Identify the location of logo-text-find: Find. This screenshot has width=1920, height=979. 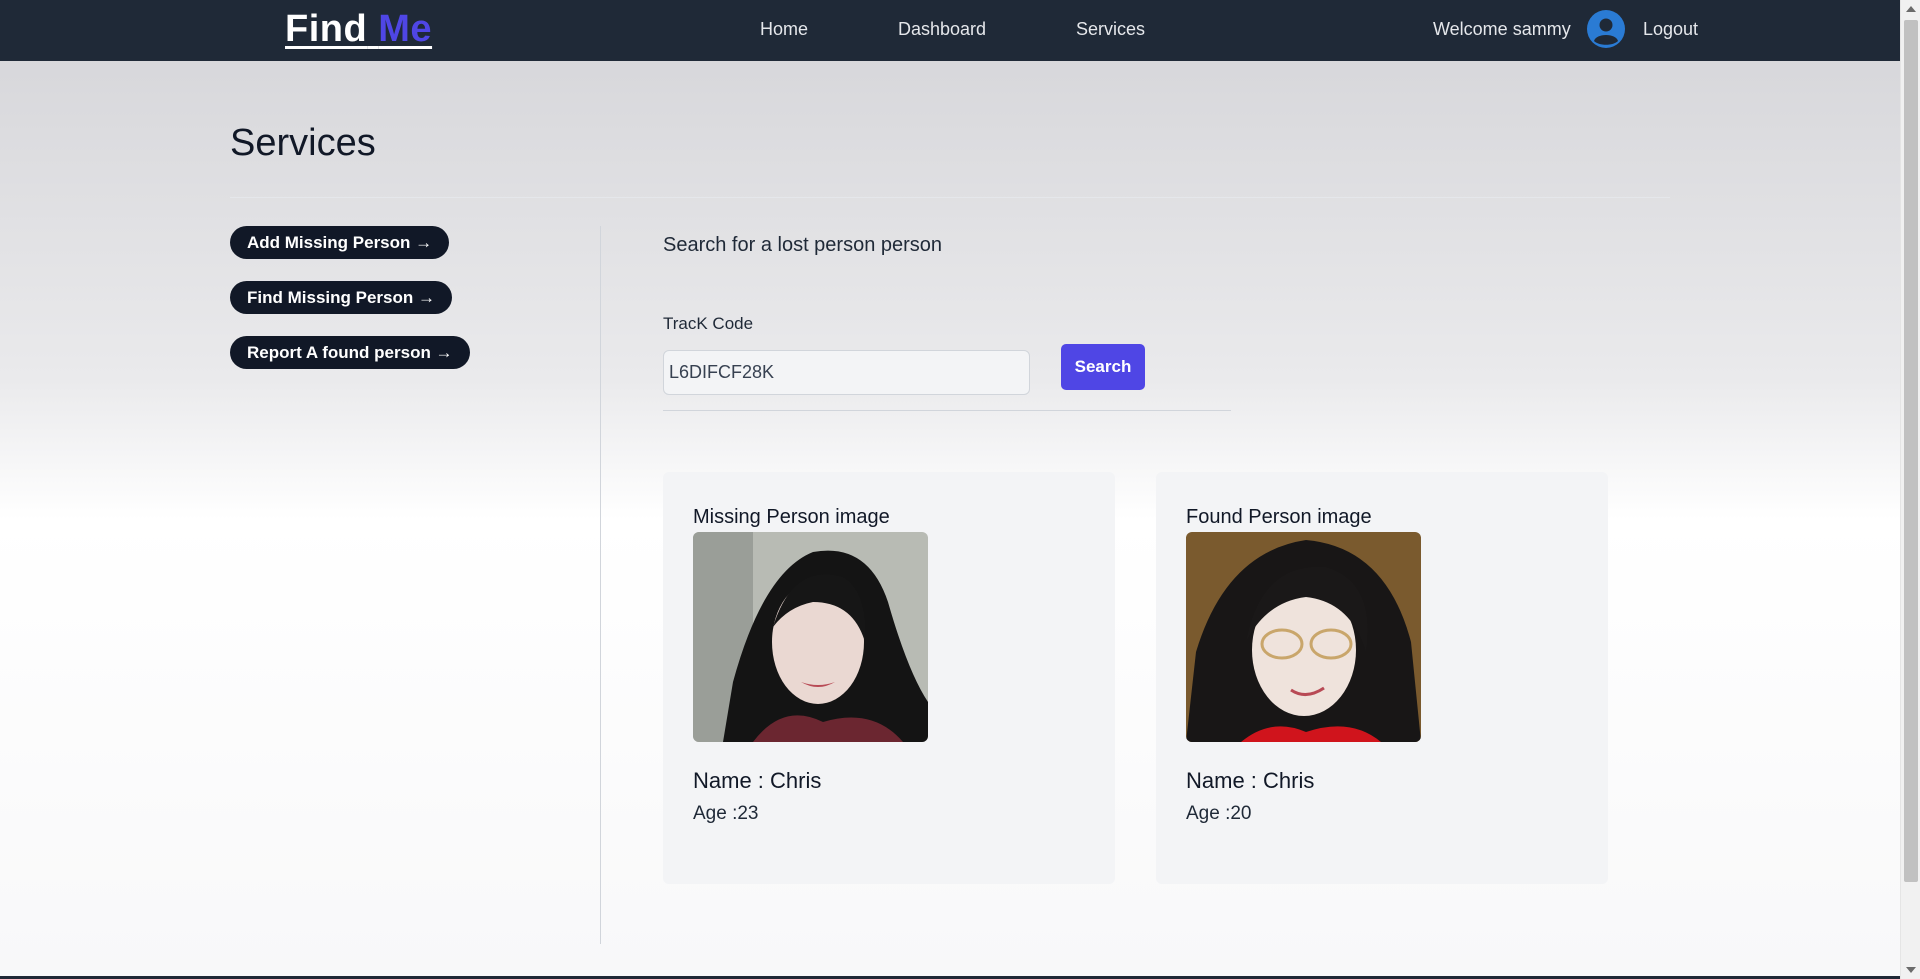
(326, 29).